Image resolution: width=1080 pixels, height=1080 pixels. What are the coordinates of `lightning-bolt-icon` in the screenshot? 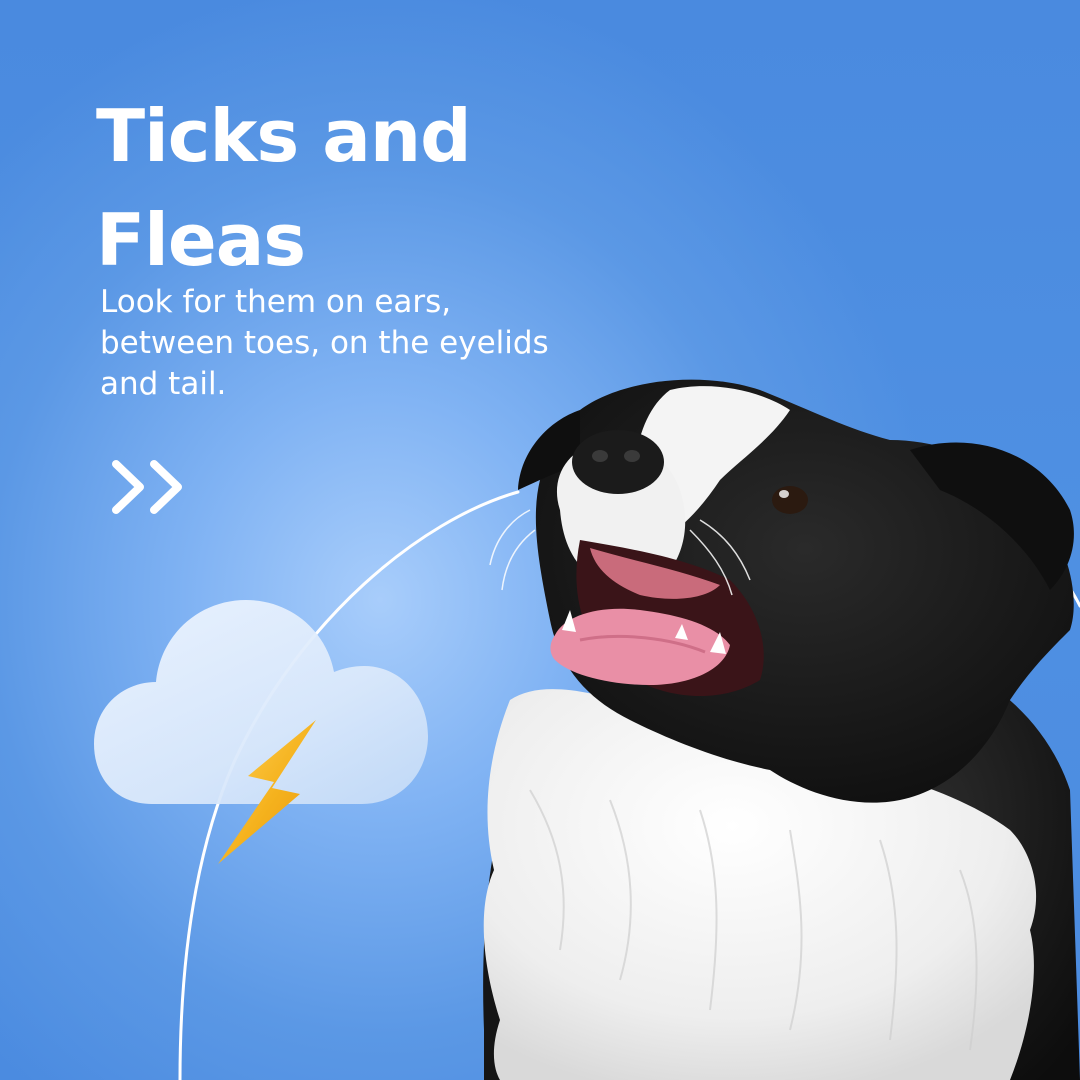 It's located at (267, 792).